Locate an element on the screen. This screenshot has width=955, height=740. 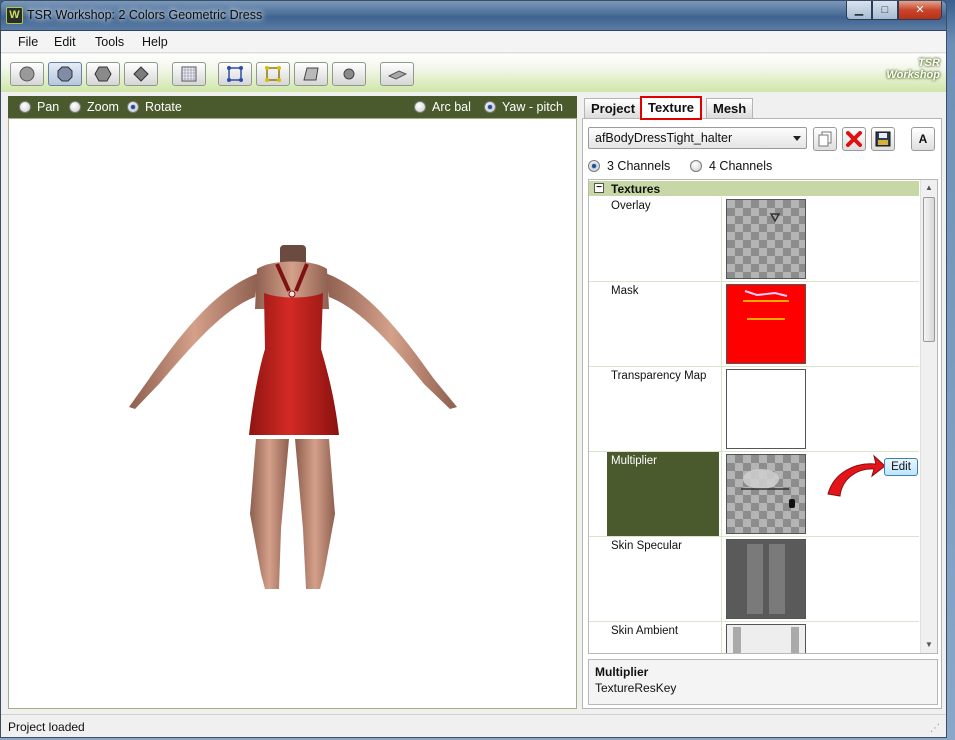
tab-project: Project is located at coordinates (613, 108).